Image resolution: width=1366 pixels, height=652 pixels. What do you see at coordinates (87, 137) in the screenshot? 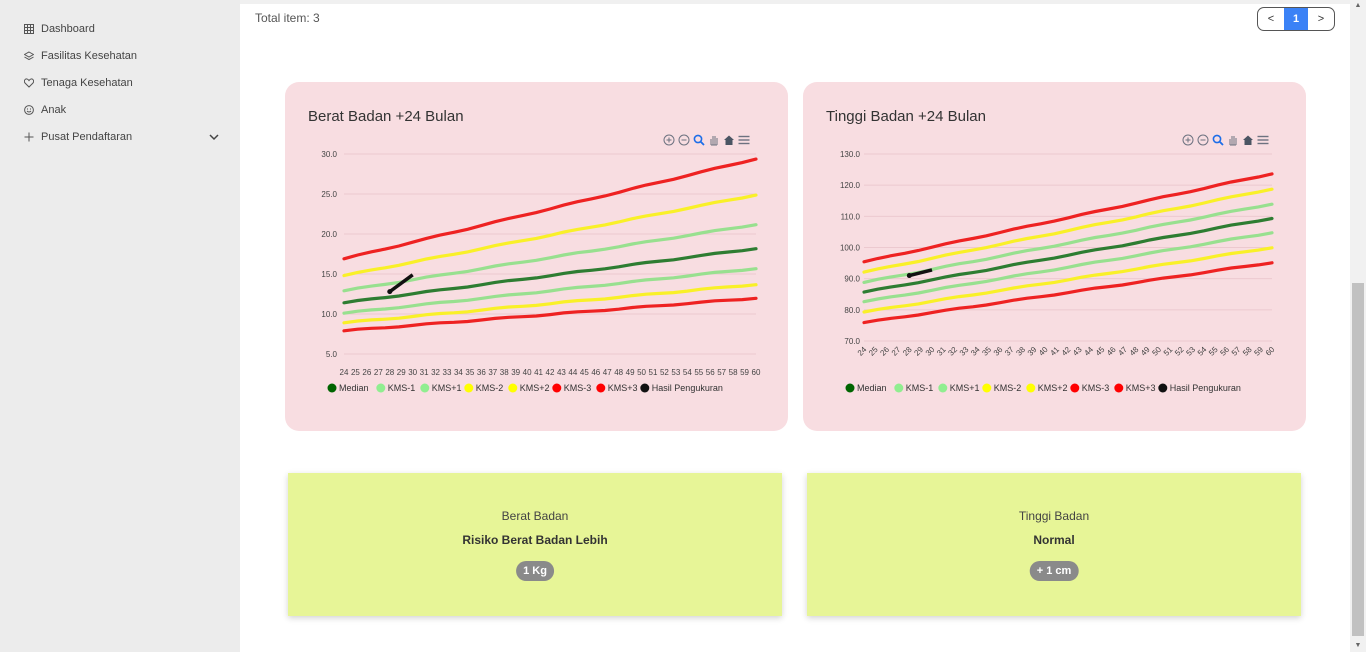
I see `sidebar-item-label: Pusat Pendaftaran` at bounding box center [87, 137].